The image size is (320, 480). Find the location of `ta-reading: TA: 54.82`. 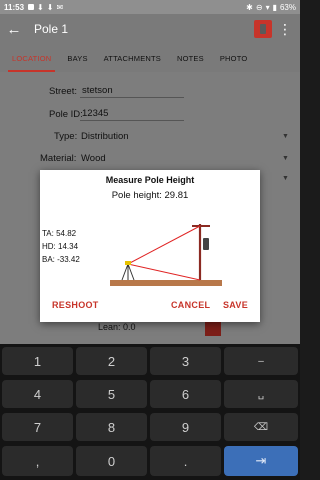

ta-reading: TA: 54.82 is located at coordinates (59, 233).